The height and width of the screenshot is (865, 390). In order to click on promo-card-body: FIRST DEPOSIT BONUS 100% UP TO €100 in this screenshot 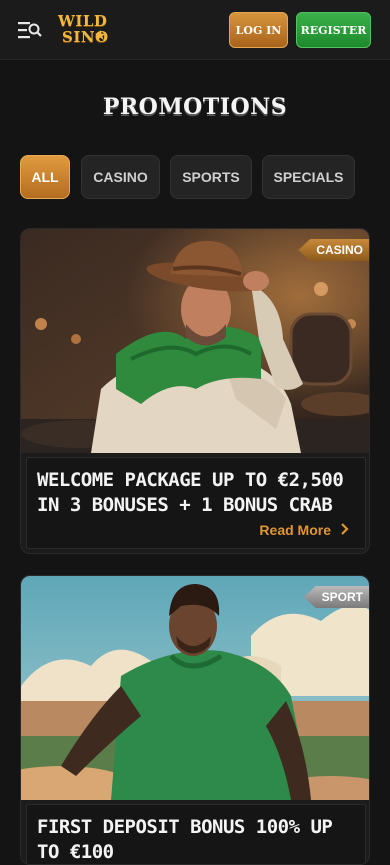, I will do `click(196, 834)`.